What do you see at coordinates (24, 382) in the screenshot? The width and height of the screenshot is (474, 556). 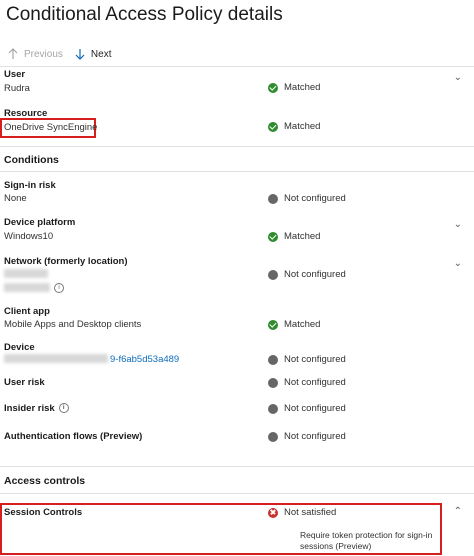 I see `user-risk-label: User risk` at bounding box center [24, 382].